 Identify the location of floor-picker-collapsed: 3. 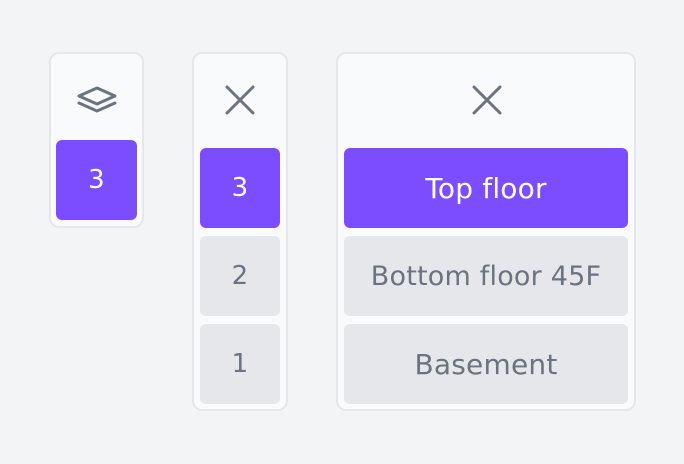
(96, 140).